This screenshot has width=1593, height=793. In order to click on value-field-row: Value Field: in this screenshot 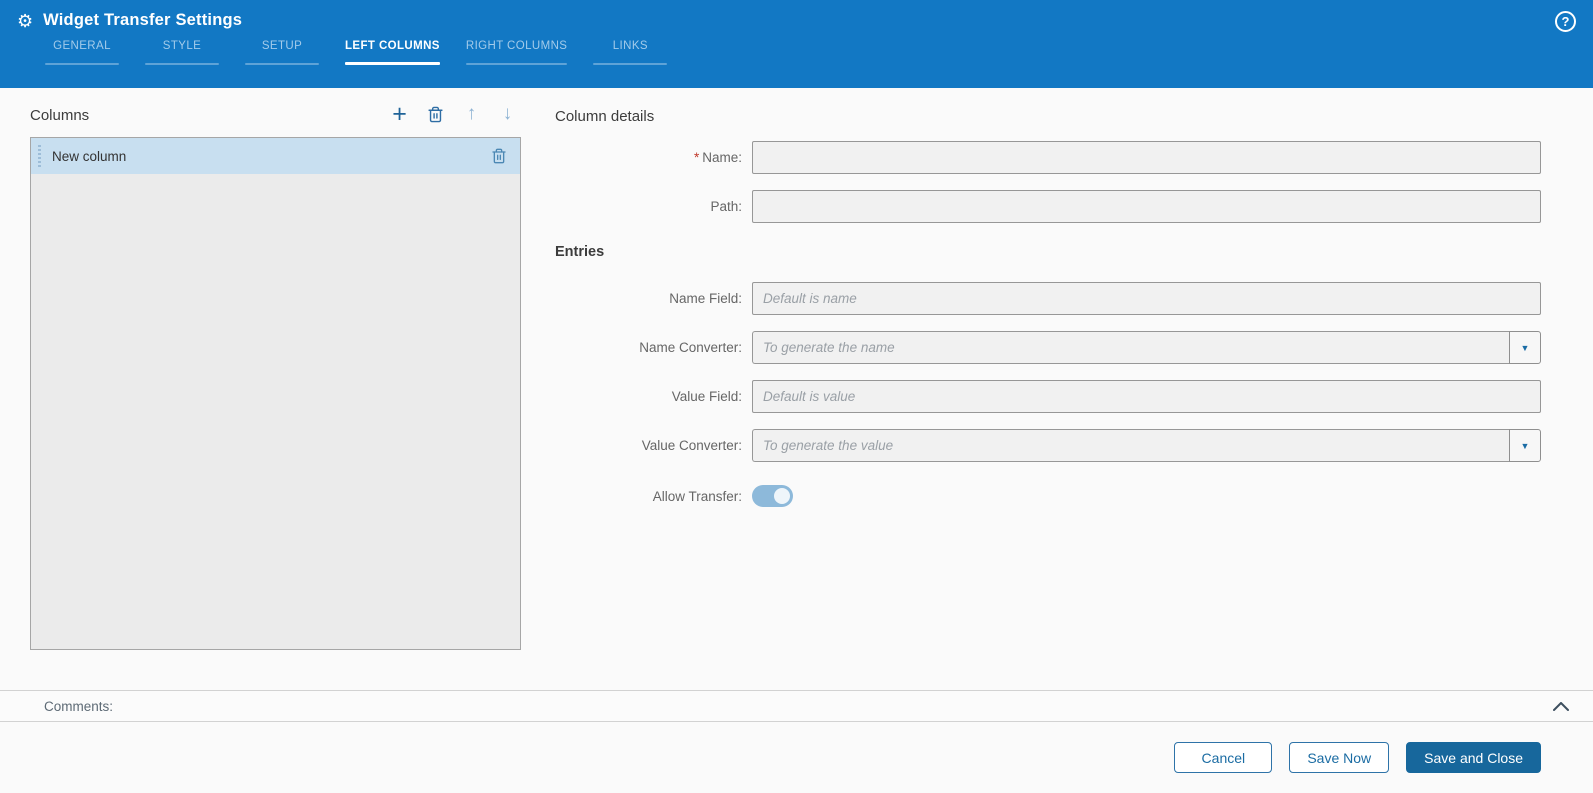, I will do `click(1048, 396)`.